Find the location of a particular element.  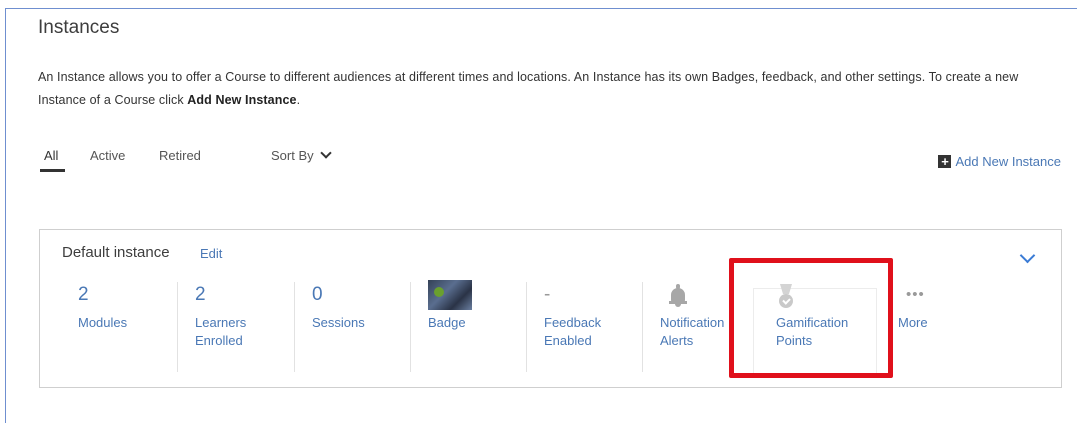

tab-active: Active is located at coordinates (107, 155).